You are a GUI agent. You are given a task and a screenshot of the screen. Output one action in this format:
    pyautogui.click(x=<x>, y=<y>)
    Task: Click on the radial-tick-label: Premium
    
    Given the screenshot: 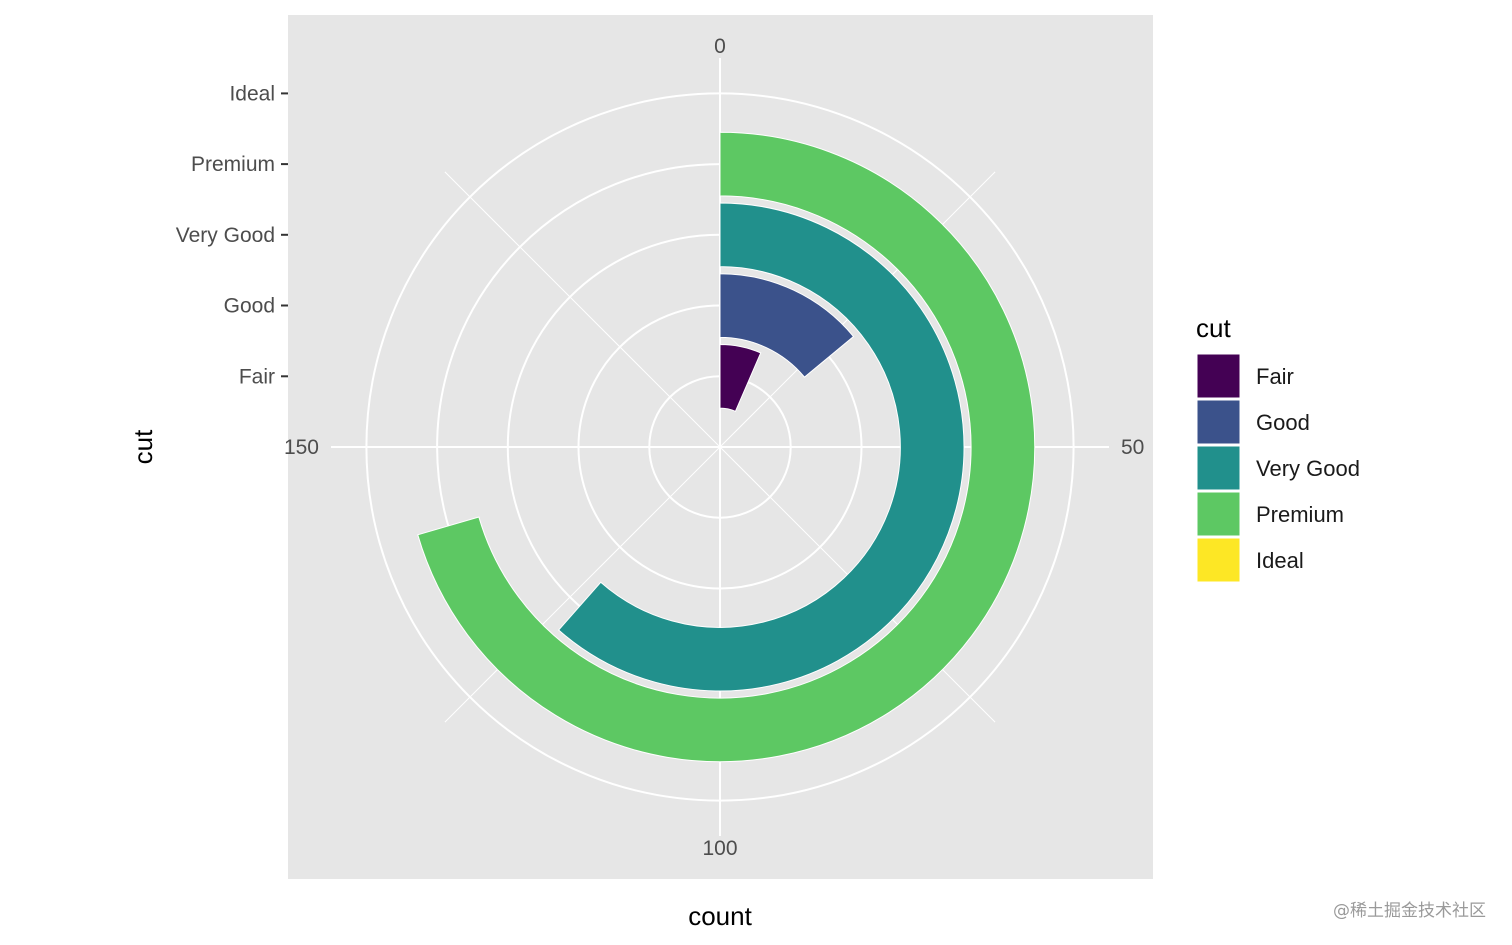 What is the action you would take?
    pyautogui.click(x=233, y=164)
    